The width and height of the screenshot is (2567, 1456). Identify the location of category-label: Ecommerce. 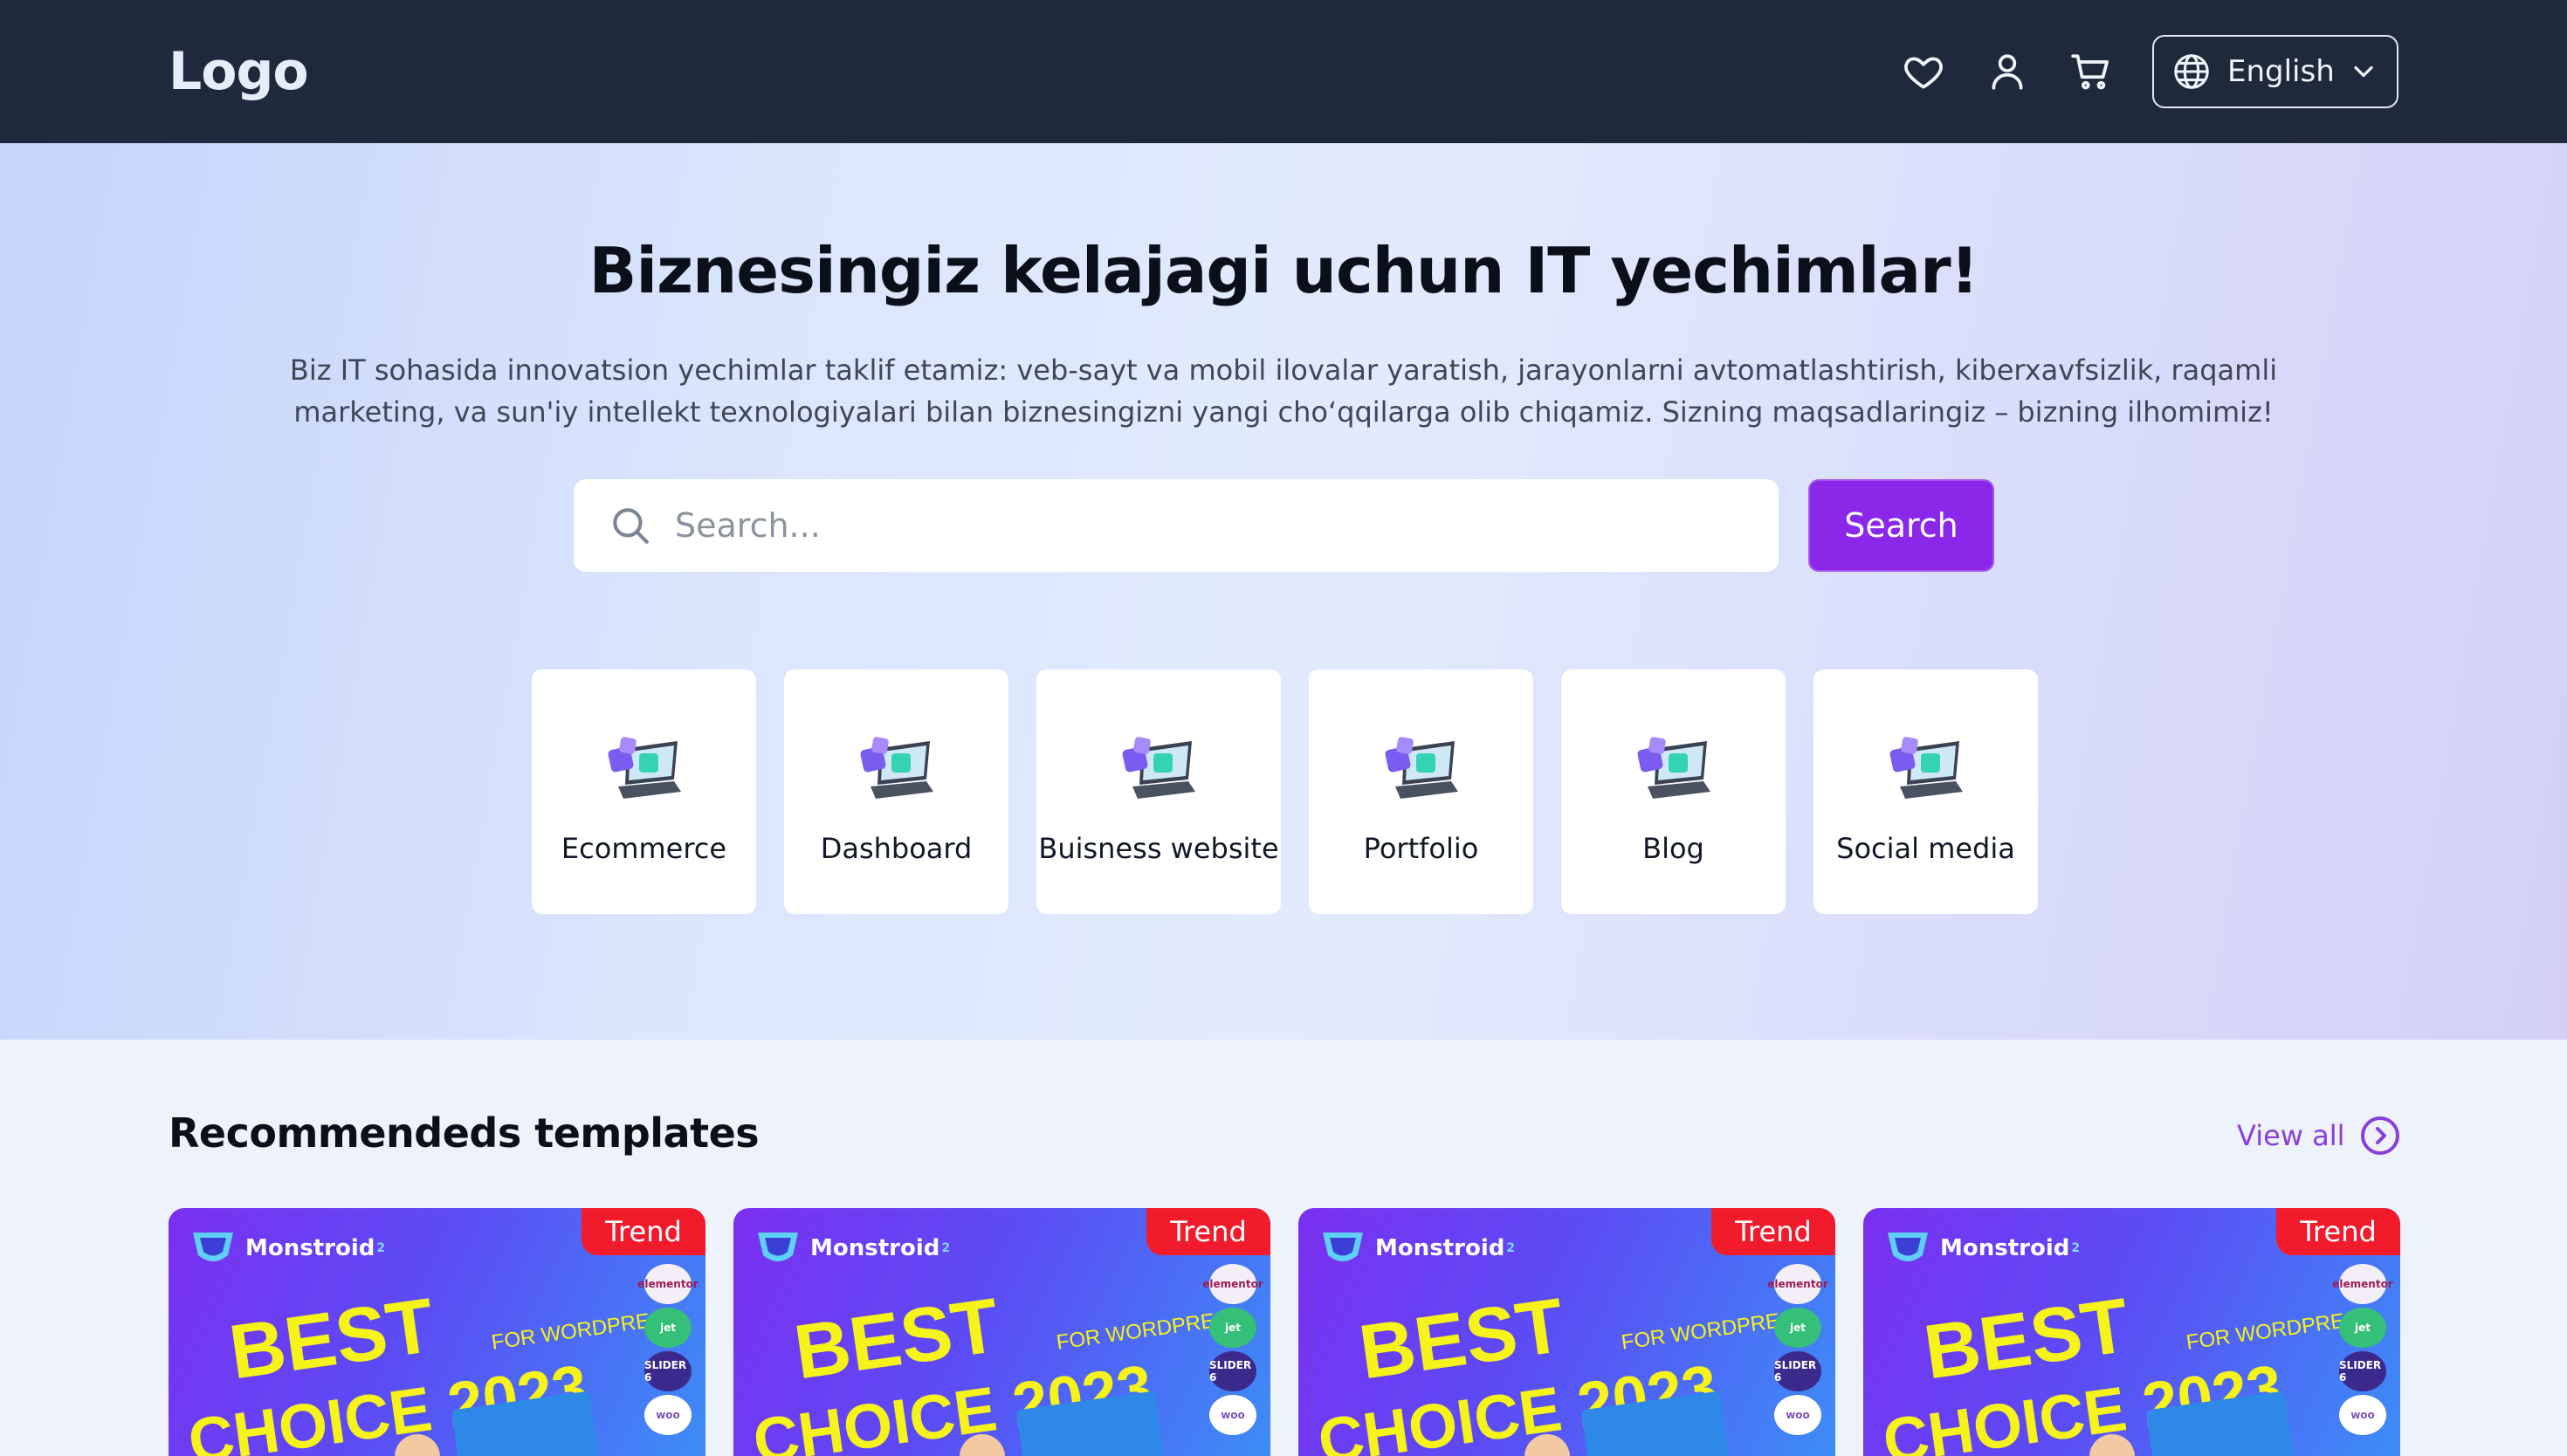
(644, 848).